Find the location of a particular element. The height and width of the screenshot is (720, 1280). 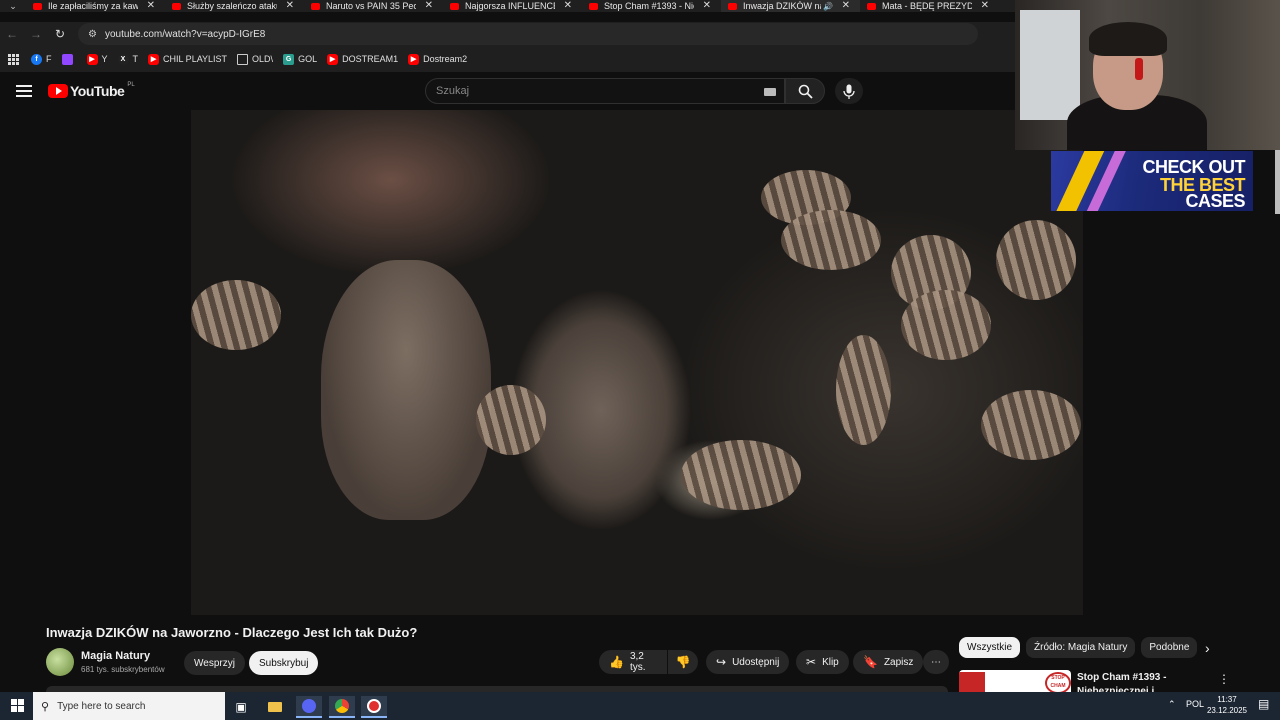

bookmark-t: XT is located at coordinates (127, 59).